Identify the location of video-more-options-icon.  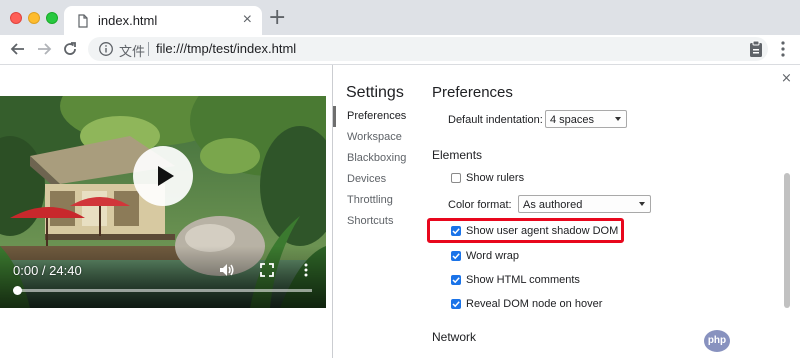
(306, 270).